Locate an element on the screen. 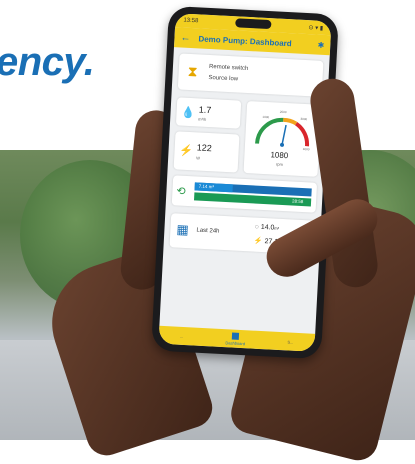 The image size is (415, 464). flow-card: 💧 1.7 m³/h is located at coordinates (208, 113).